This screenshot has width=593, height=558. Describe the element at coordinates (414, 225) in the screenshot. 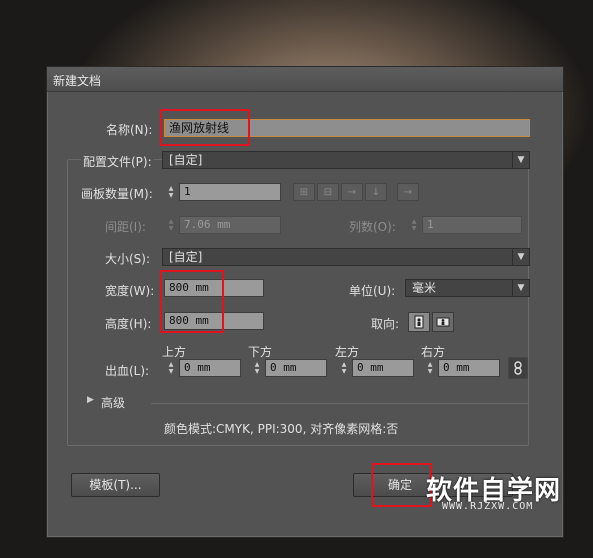

I see `columns-stepper: ▲ ▼` at that location.